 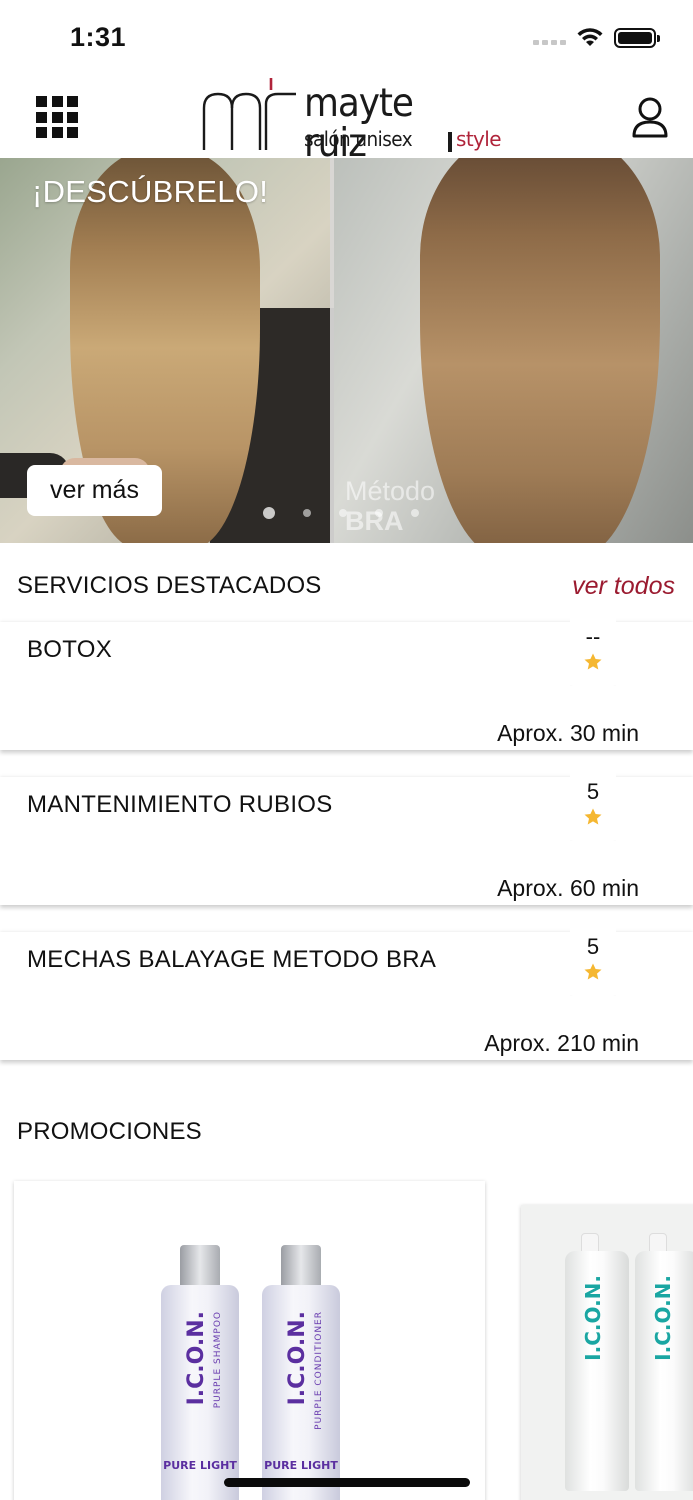 What do you see at coordinates (249, 114) in the screenshot?
I see `logo-monogram-icon` at bounding box center [249, 114].